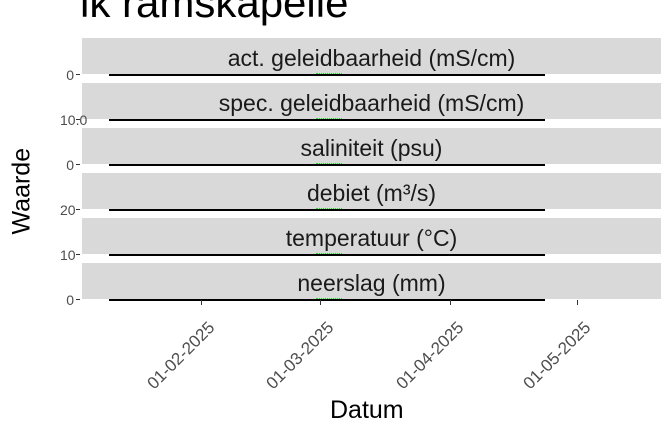 This screenshot has height=425, width=661. What do you see at coordinates (430, 355) in the screenshot?
I see `x-tick-label: 01-04-2025` at bounding box center [430, 355].